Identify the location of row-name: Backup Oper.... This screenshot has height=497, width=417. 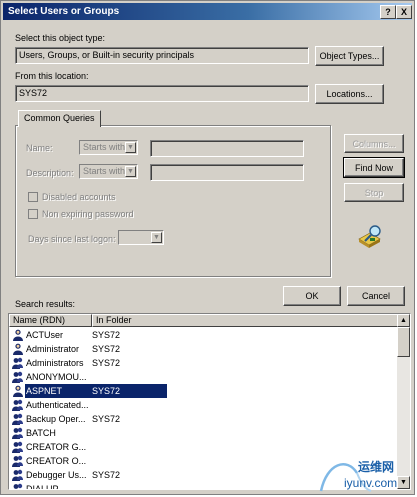
(56, 419).